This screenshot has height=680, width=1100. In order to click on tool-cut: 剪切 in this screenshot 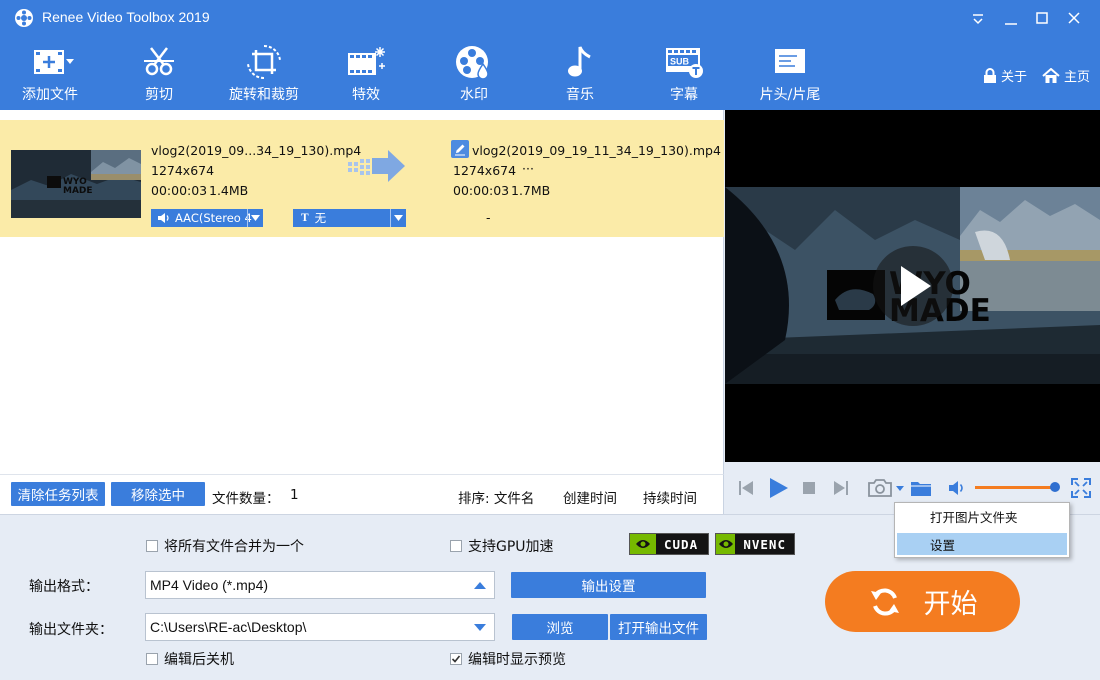, I will do `click(159, 75)`.